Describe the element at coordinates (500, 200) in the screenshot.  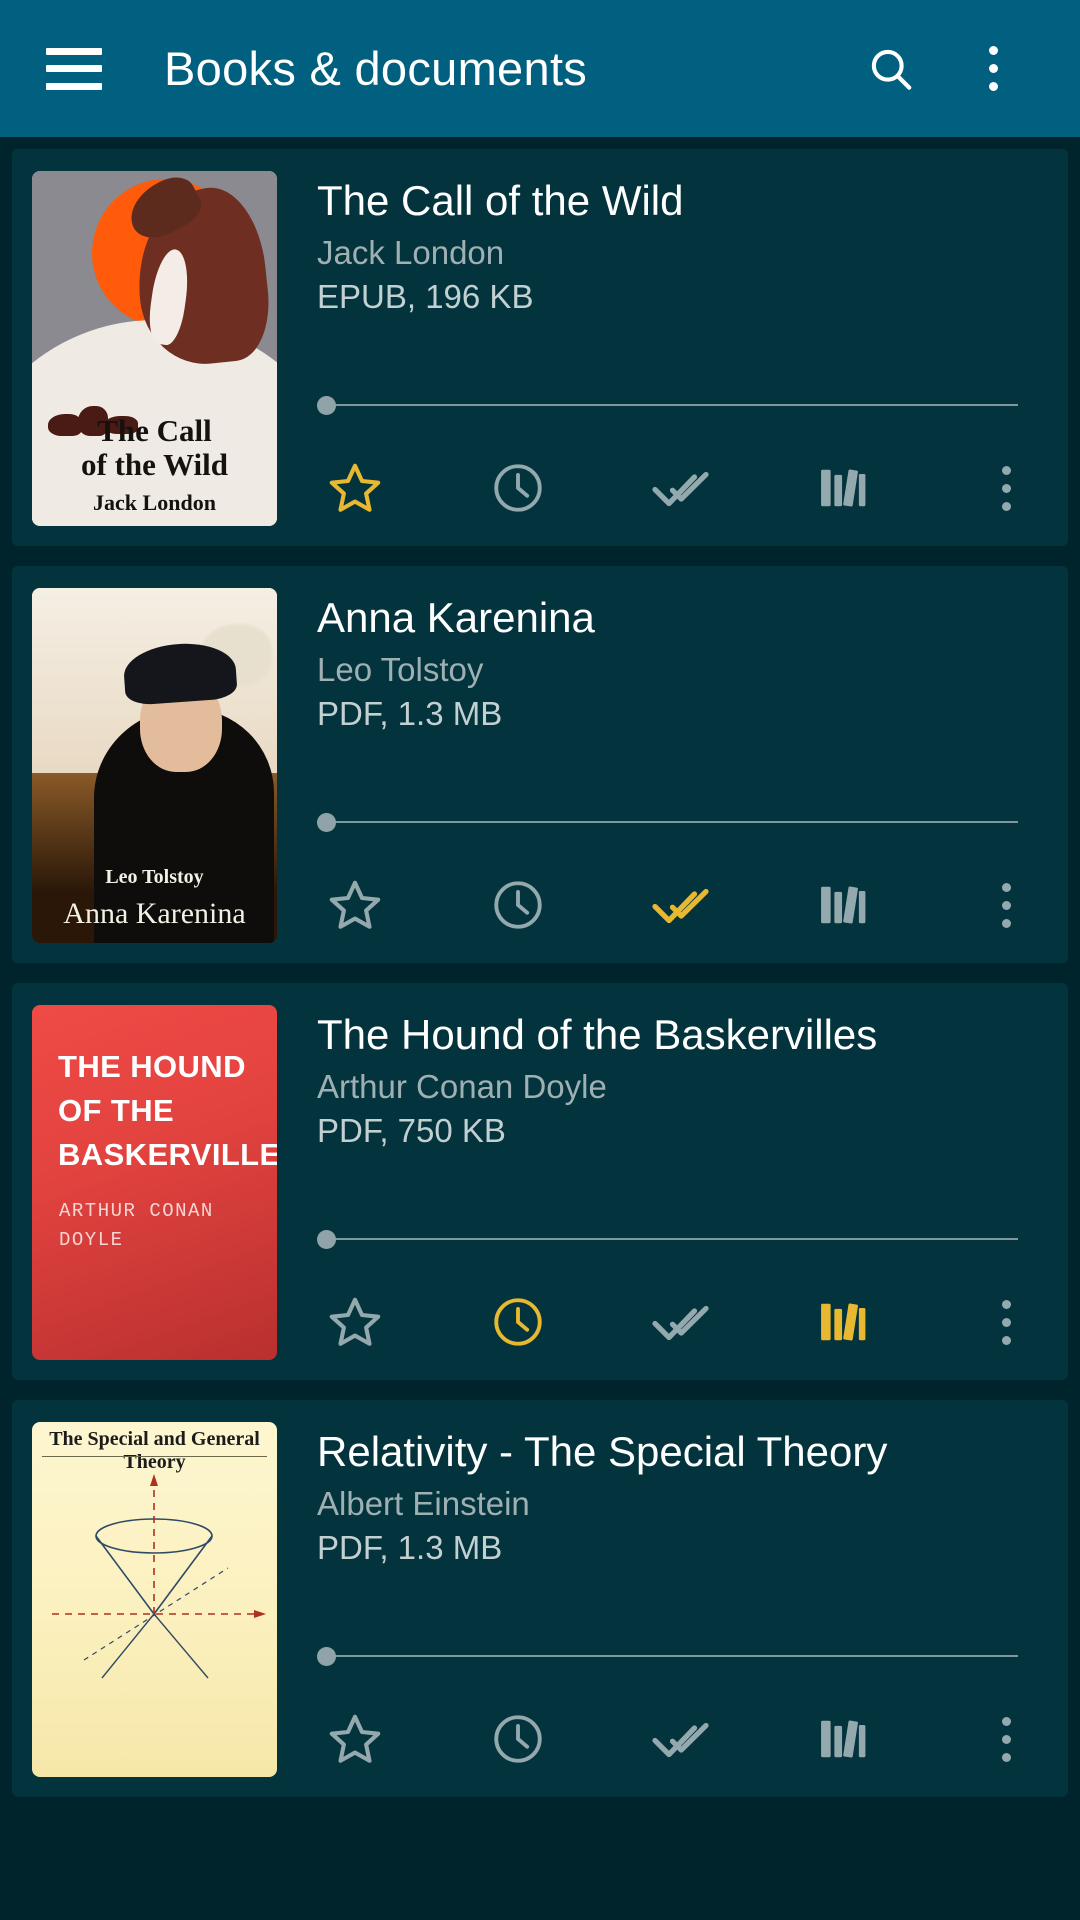
I see `book-title: The Call of the Wild` at that location.